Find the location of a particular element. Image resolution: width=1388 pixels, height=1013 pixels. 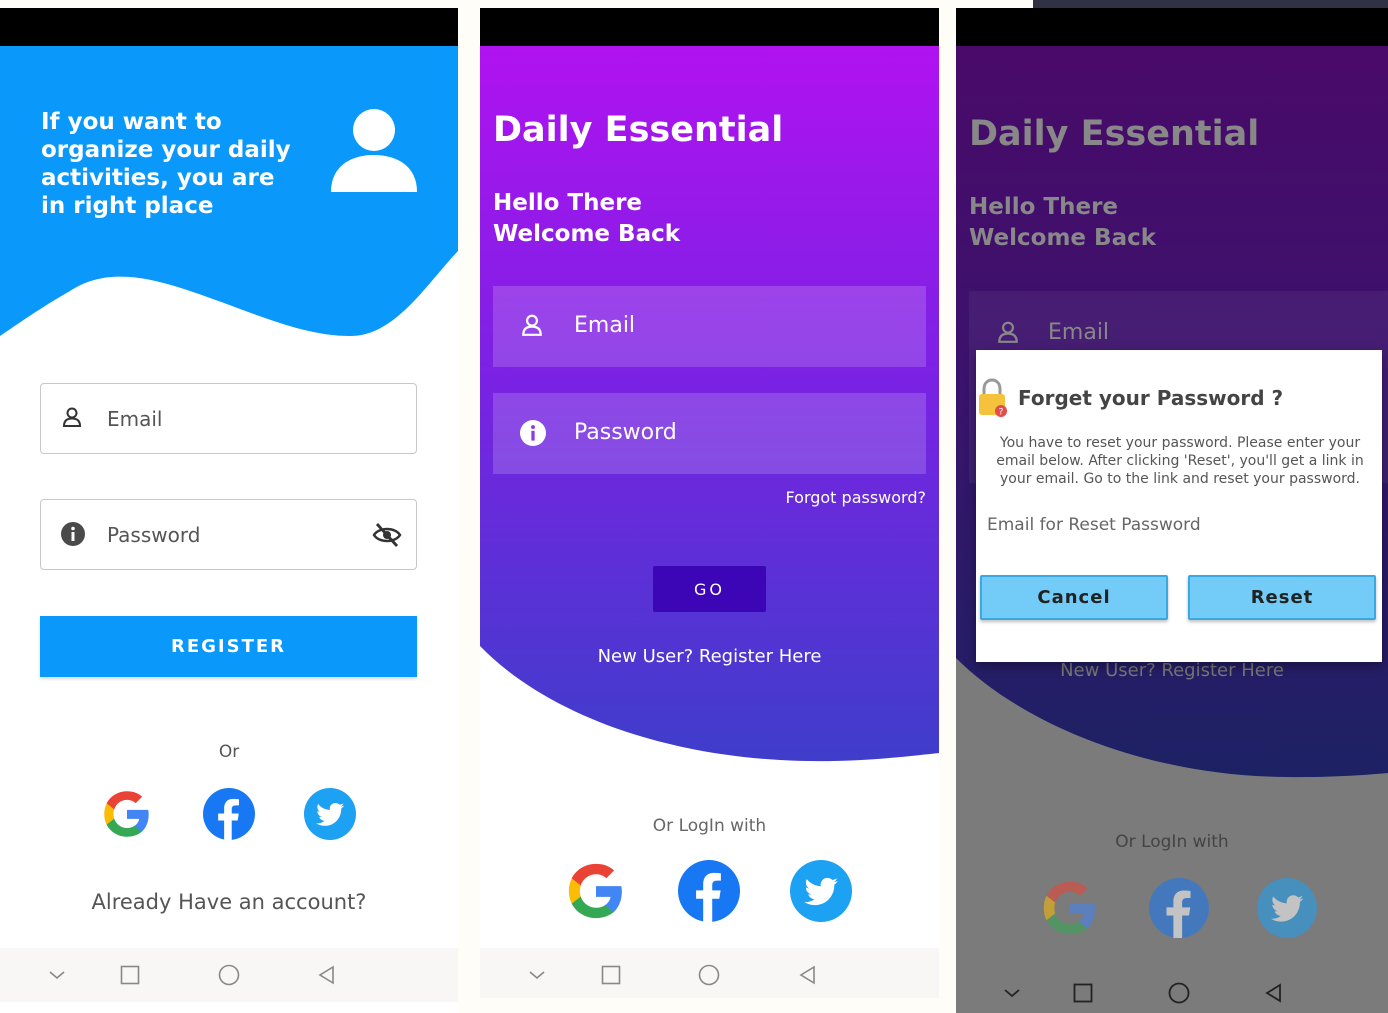

window-top-strip is located at coordinates (1210, 4).